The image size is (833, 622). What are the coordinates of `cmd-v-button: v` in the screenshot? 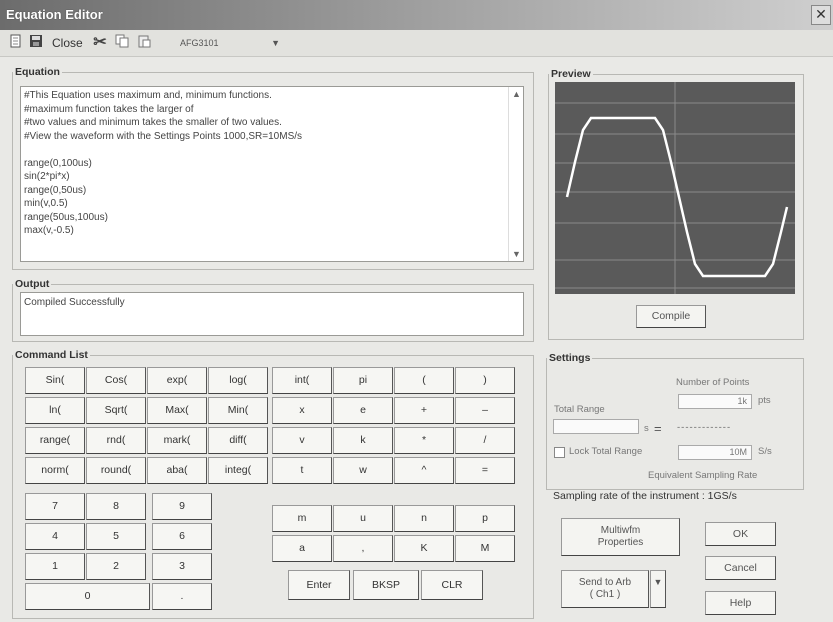 It's located at (302, 440).